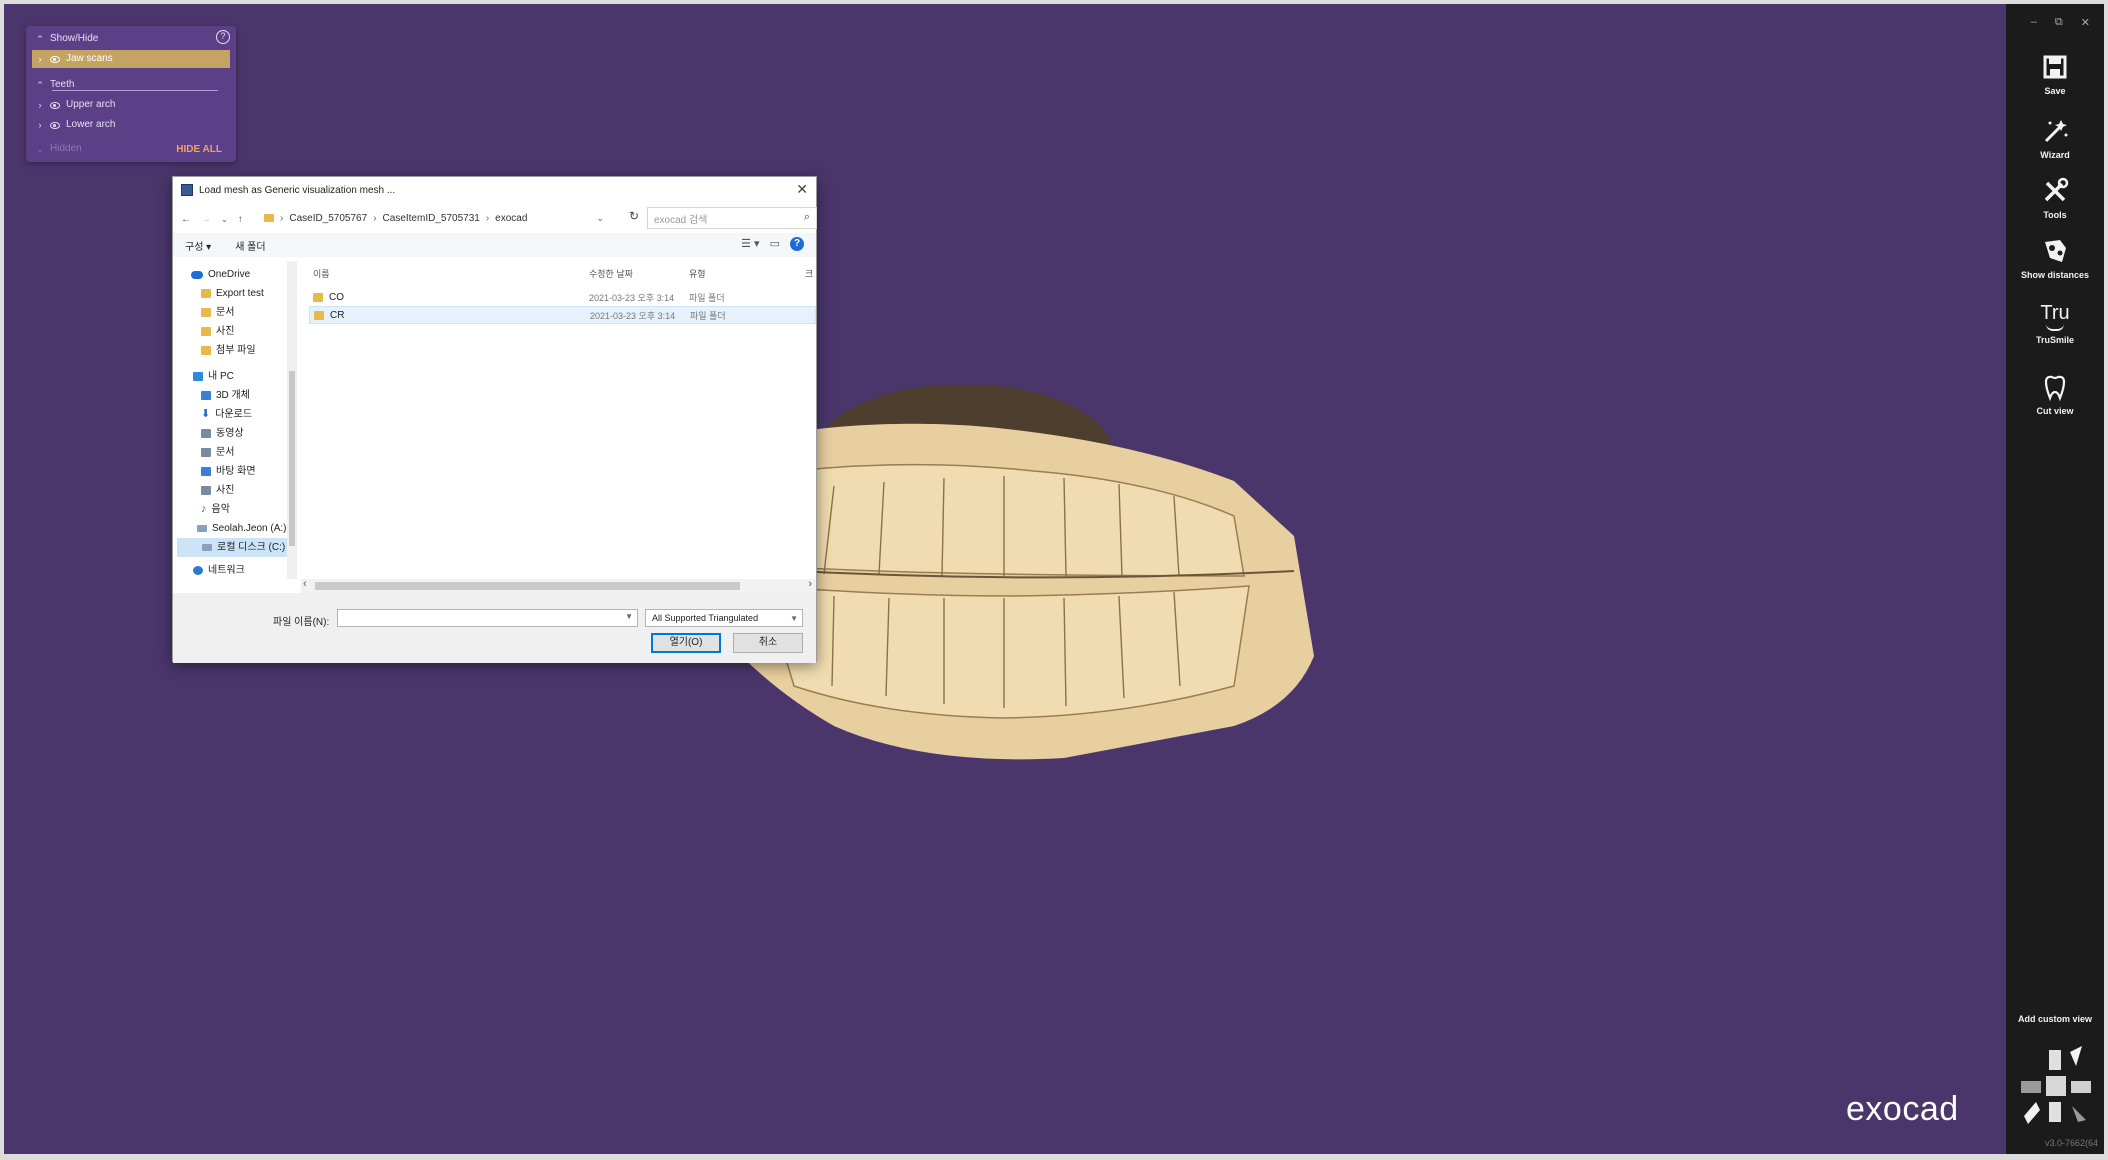 This screenshot has height=1160, width=2108. What do you see at coordinates (2055, 155) in the screenshot?
I see `wizard-label: Wizard` at bounding box center [2055, 155].